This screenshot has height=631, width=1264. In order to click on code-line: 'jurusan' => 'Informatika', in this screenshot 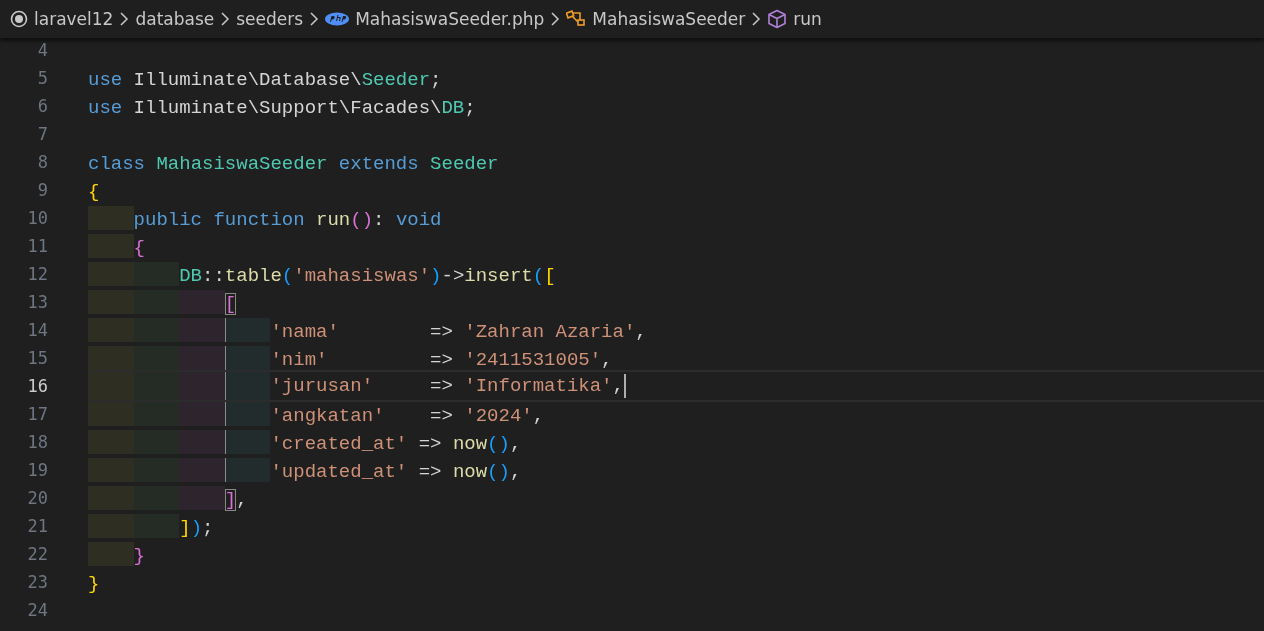, I will do `click(447, 386)`.